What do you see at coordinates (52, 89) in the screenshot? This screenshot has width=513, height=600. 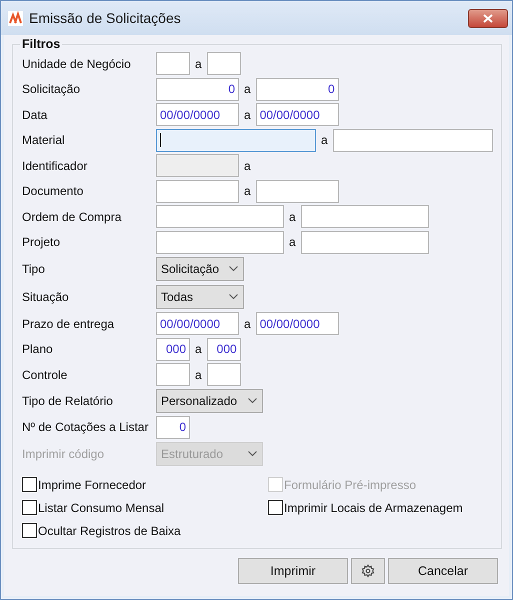 I see `field-label: Solicitação` at bounding box center [52, 89].